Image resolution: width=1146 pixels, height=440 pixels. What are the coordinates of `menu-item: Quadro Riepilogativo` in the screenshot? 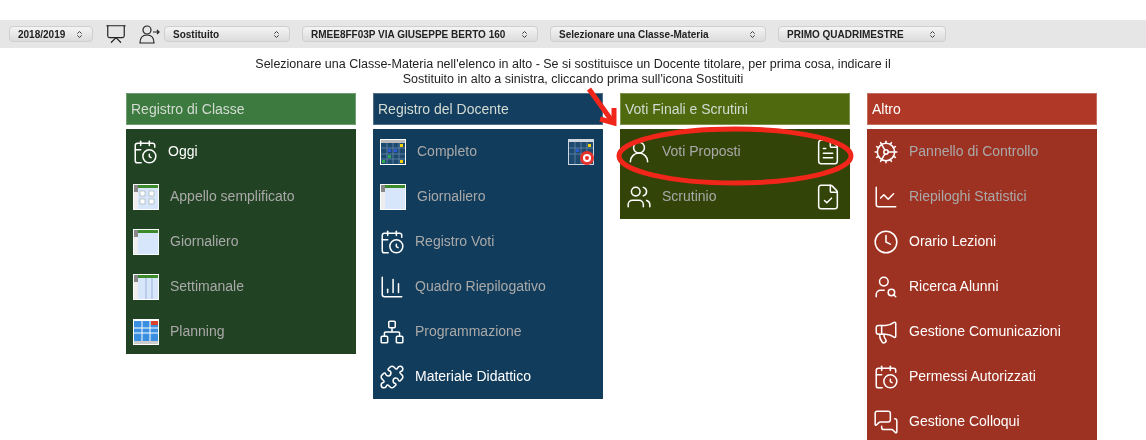 It's located at (488, 286).